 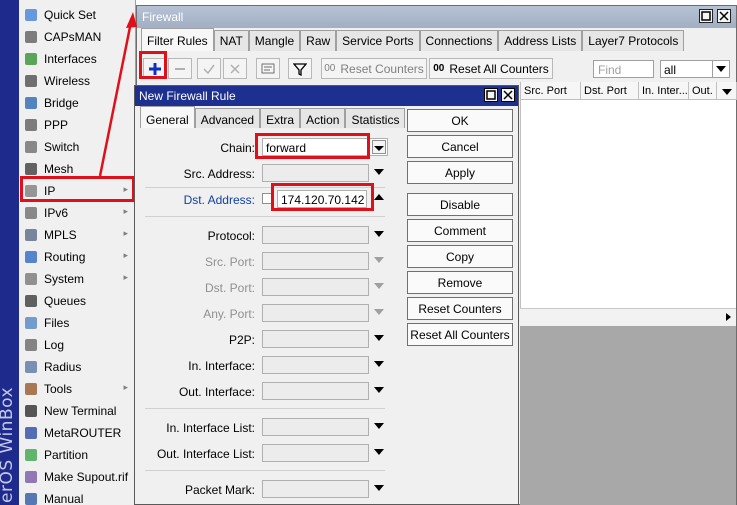 What do you see at coordinates (77, 235) in the screenshot?
I see `menu-item-mpls: MPLS ▸` at bounding box center [77, 235].